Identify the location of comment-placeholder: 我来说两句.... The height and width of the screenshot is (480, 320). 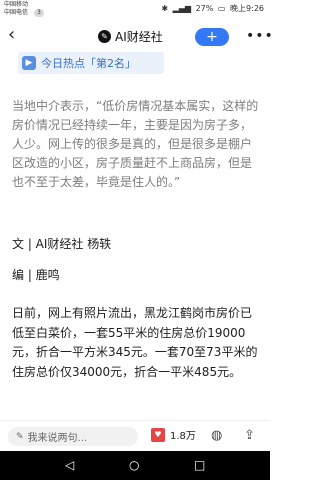
(57, 438).